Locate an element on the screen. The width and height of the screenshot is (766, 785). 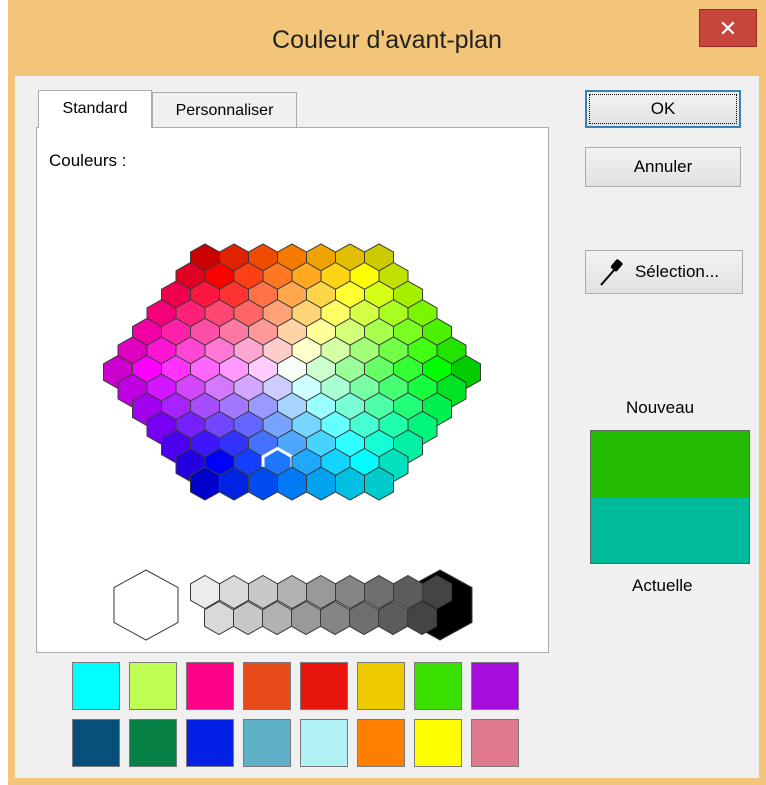
current-color-label: Actuelle is located at coordinates (662, 585).